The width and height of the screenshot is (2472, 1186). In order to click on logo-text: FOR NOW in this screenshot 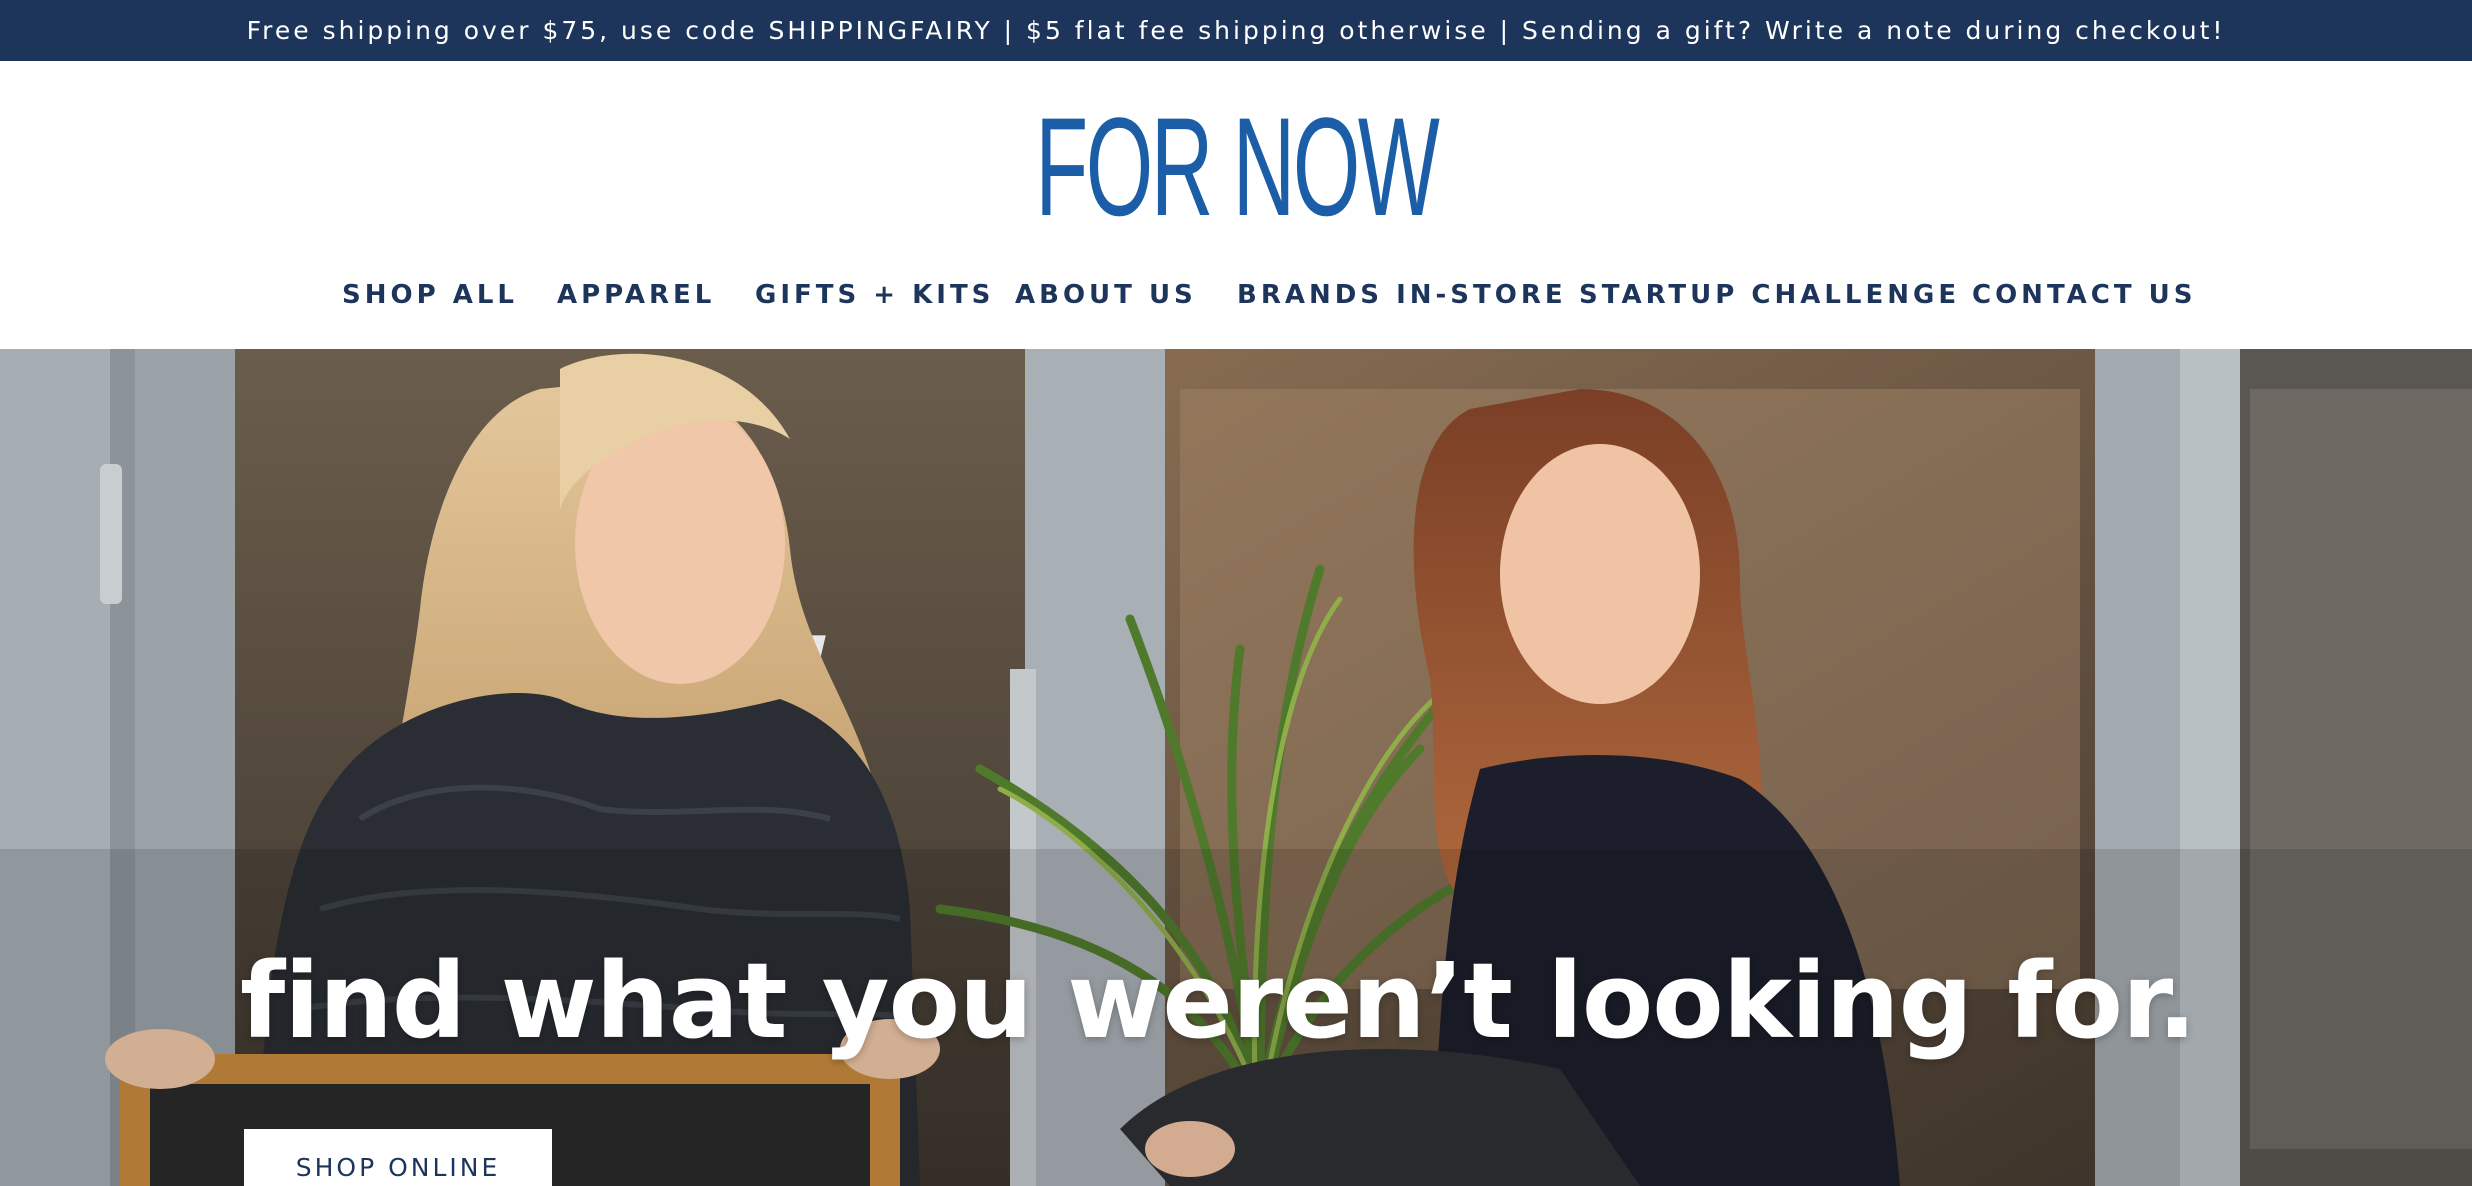, I will do `click(1237, 166)`.